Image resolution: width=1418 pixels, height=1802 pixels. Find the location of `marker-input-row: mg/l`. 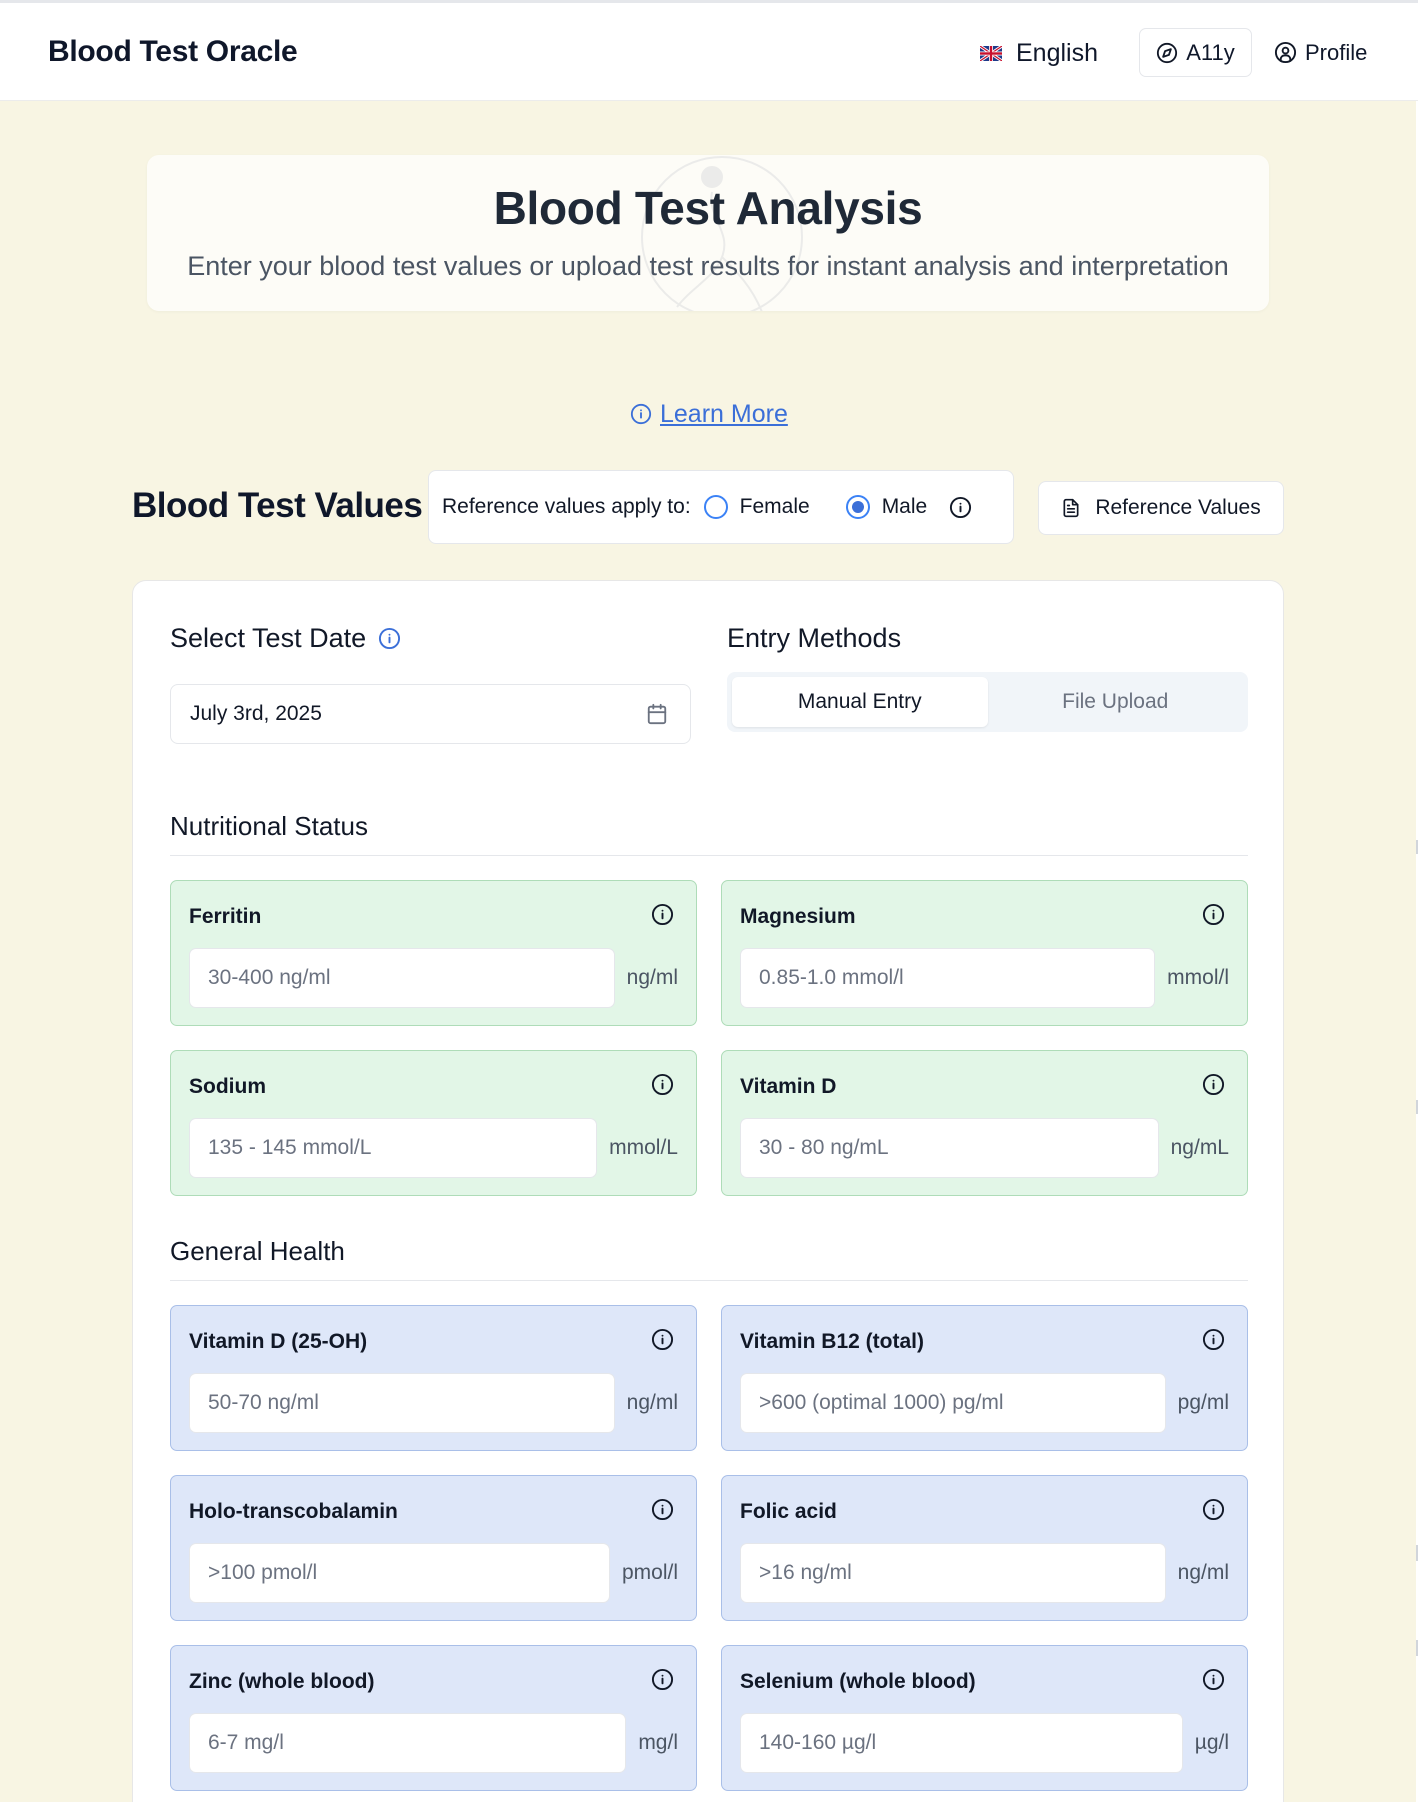

marker-input-row: mg/l is located at coordinates (433, 1743).